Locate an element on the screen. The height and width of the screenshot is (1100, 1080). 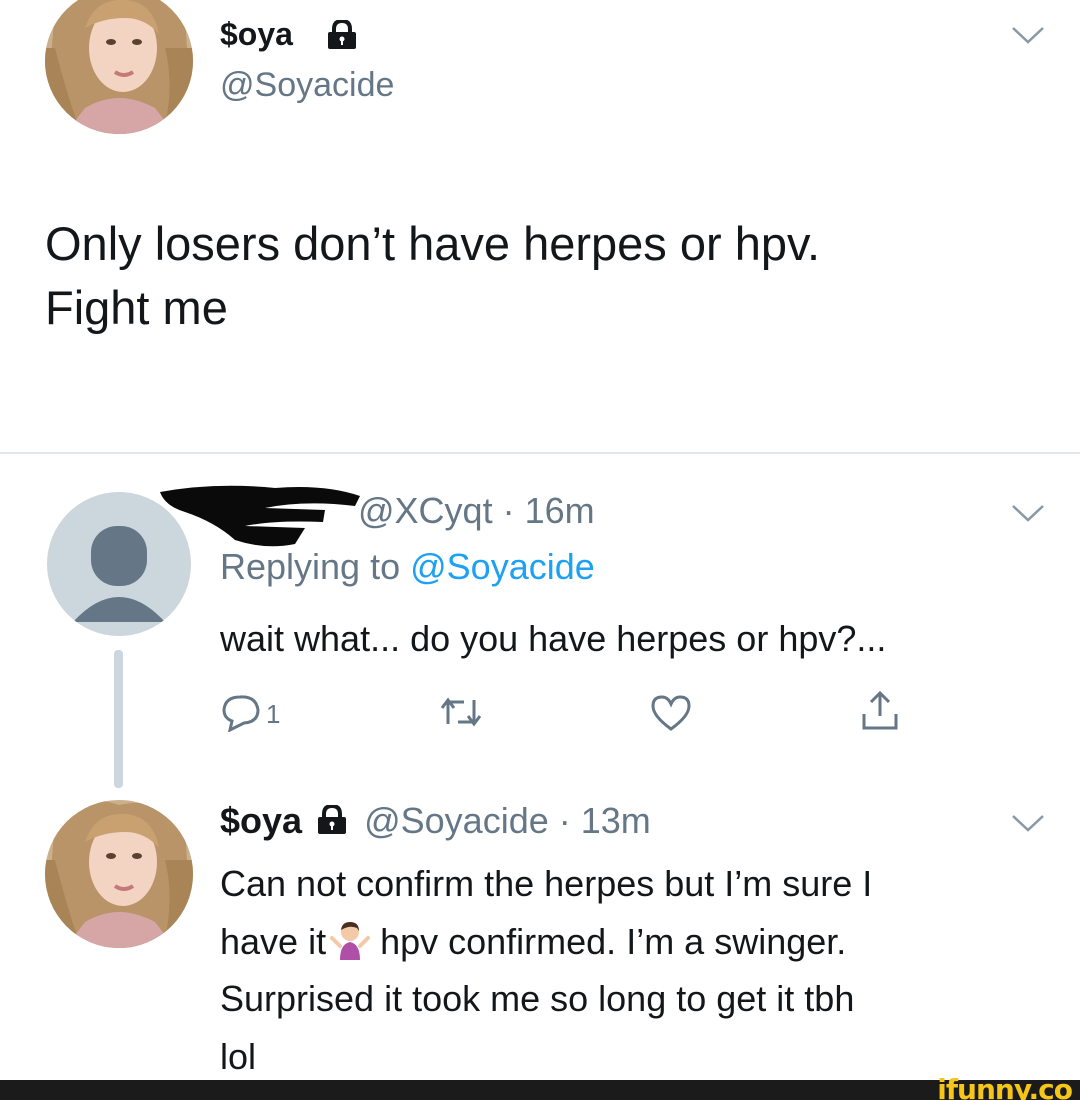
replying-mention-link: @Soyacide is located at coordinates (502, 566).